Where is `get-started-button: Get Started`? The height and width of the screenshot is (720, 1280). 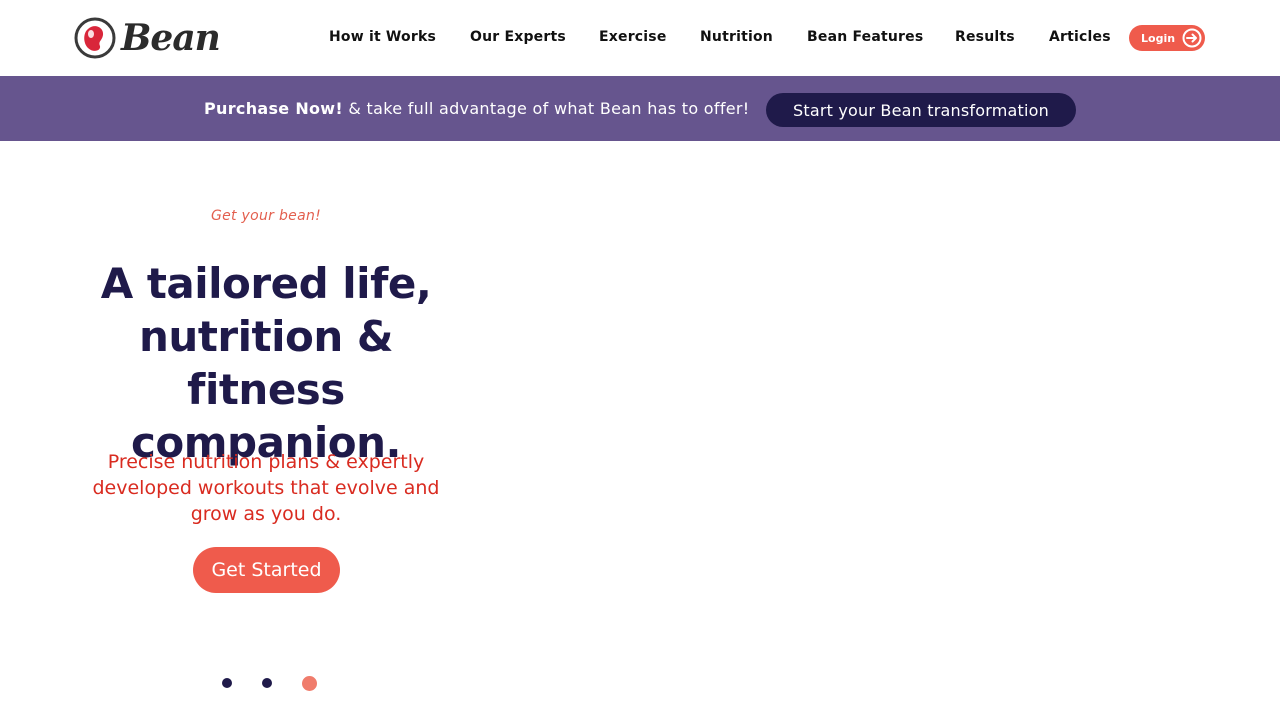
get-started-button: Get Started is located at coordinates (266, 570).